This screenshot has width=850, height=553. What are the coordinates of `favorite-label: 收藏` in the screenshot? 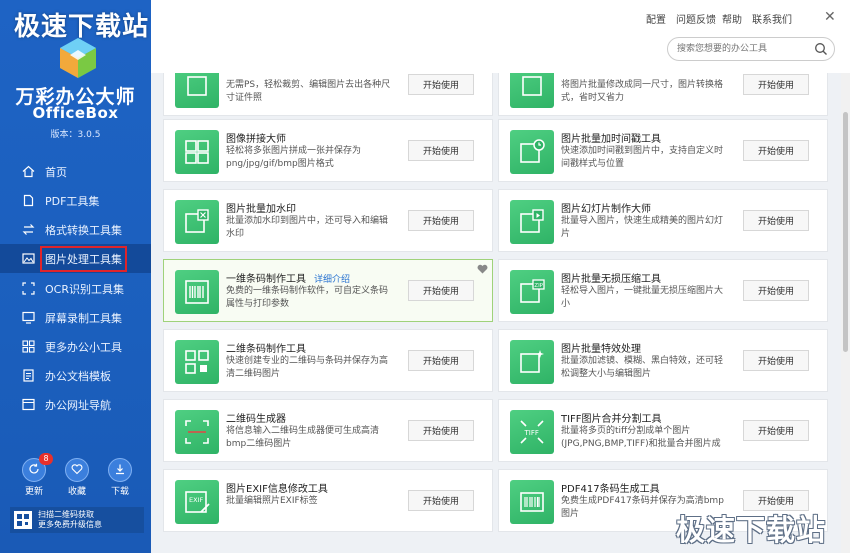 It's located at (76, 492).